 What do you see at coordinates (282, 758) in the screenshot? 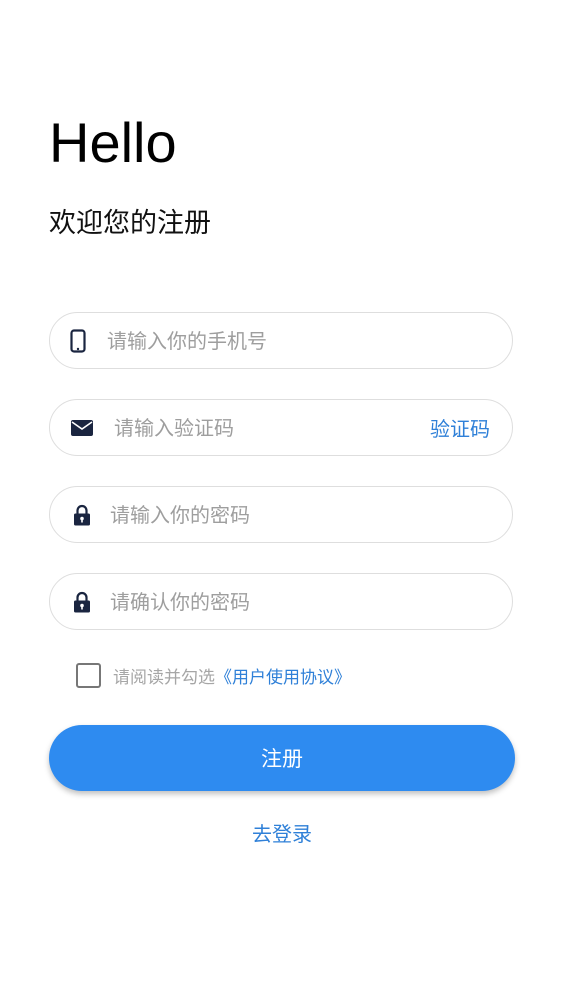
I see `register-button: 注册` at bounding box center [282, 758].